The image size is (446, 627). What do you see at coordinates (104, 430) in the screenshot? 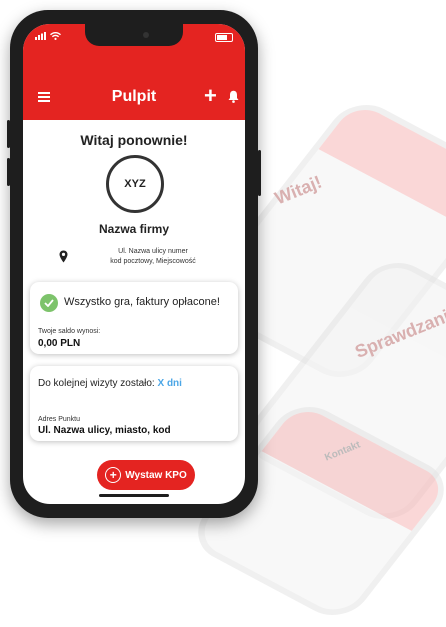
I see `point-address: Ul. Nazwa ulicy, miasto, kod` at bounding box center [104, 430].